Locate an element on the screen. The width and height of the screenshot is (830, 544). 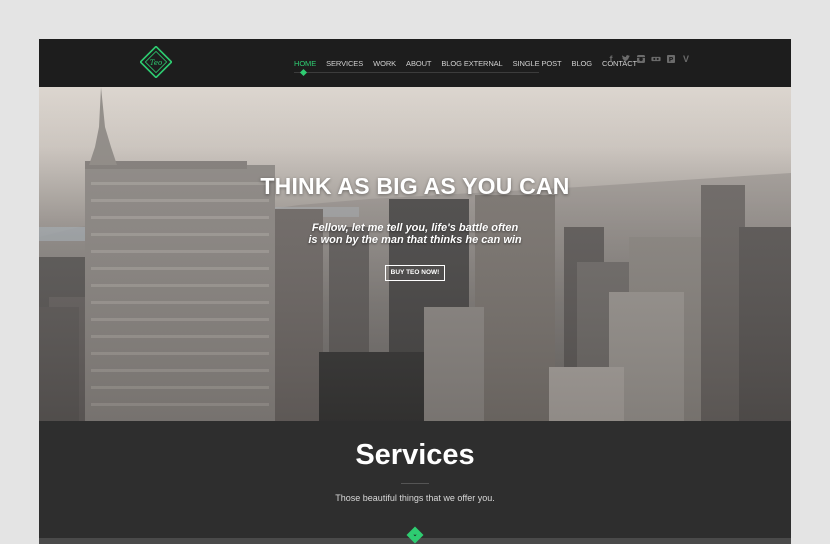
nav-underline is located at coordinates (416, 72).